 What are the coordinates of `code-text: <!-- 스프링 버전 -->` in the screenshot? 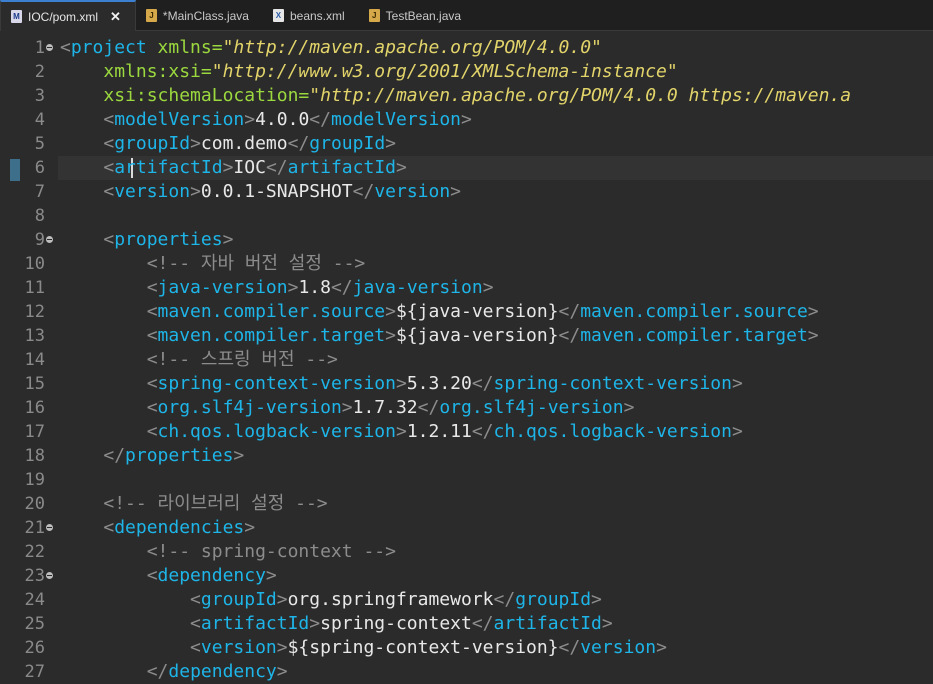 It's located at (199, 360).